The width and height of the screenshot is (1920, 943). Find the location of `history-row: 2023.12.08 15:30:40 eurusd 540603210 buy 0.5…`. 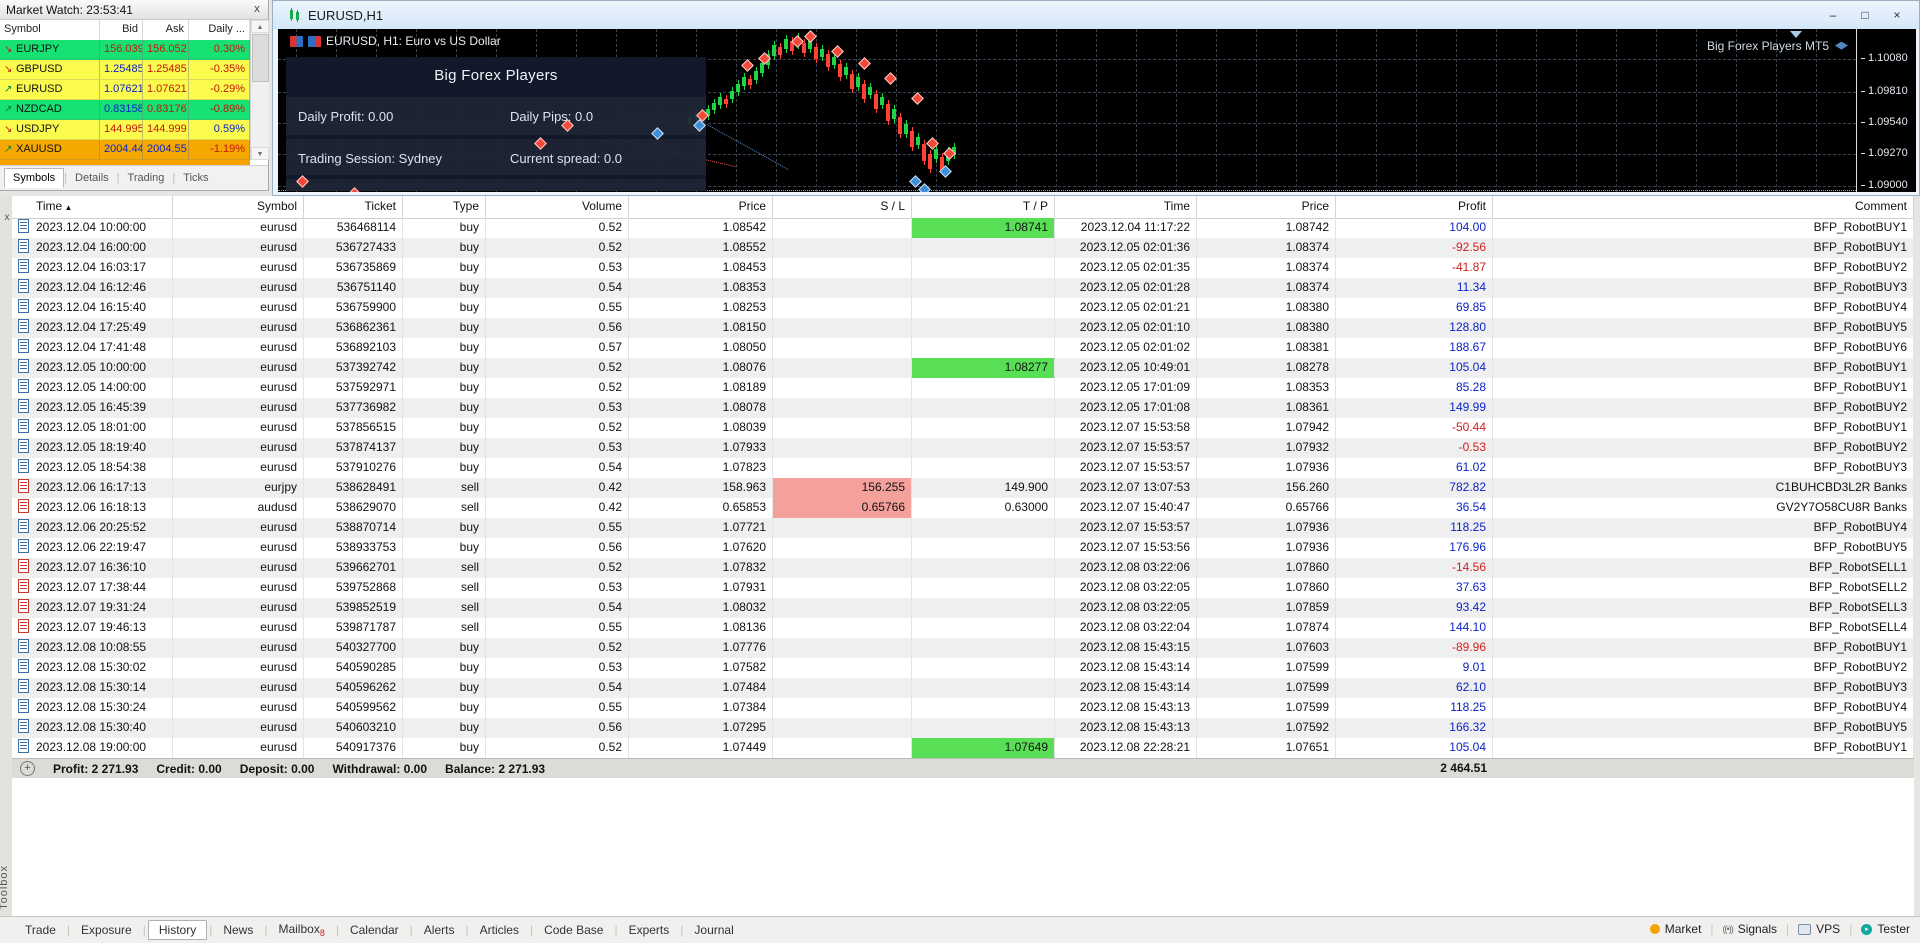

history-row: 2023.12.08 15:30:40 eurusd 540603210 buy 0.5… is located at coordinates (963, 728).